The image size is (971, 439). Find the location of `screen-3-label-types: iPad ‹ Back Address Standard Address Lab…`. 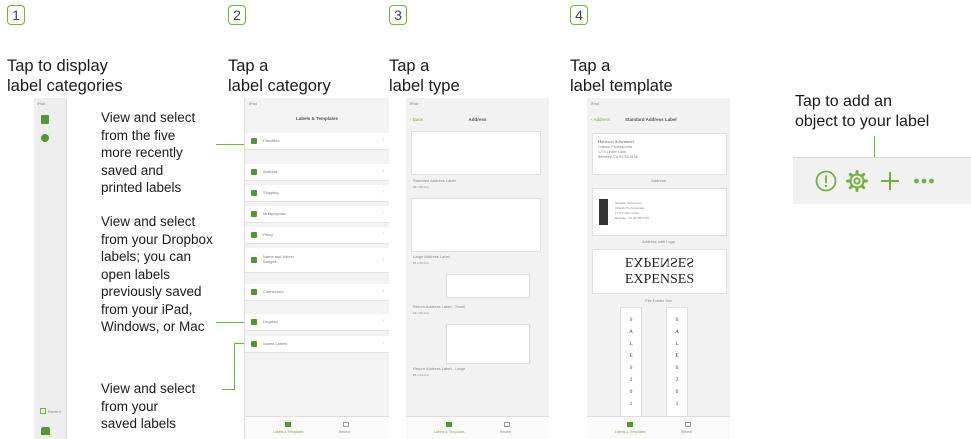

screen-3-label-types: iPad ‹ Back Address Standard Address Lab… is located at coordinates (477, 268).